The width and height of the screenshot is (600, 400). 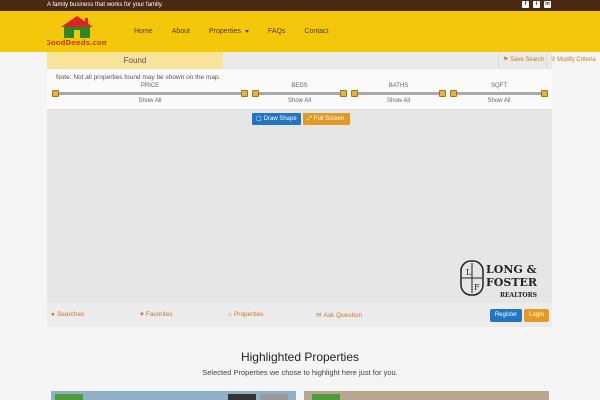 I want to click on beds-value: Show All, so click(x=299, y=101).